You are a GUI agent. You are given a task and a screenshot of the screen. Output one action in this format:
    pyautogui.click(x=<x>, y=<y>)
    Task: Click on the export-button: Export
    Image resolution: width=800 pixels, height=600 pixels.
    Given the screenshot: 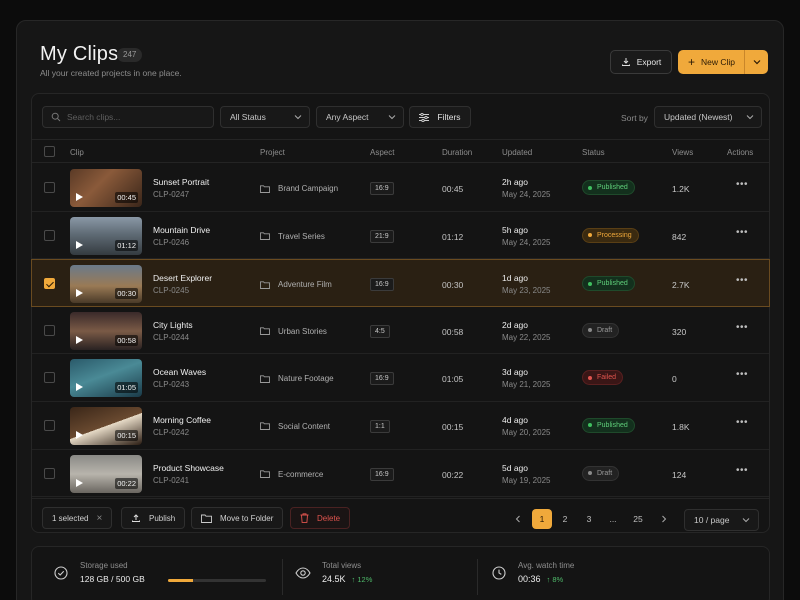 What is the action you would take?
    pyautogui.click(x=641, y=62)
    